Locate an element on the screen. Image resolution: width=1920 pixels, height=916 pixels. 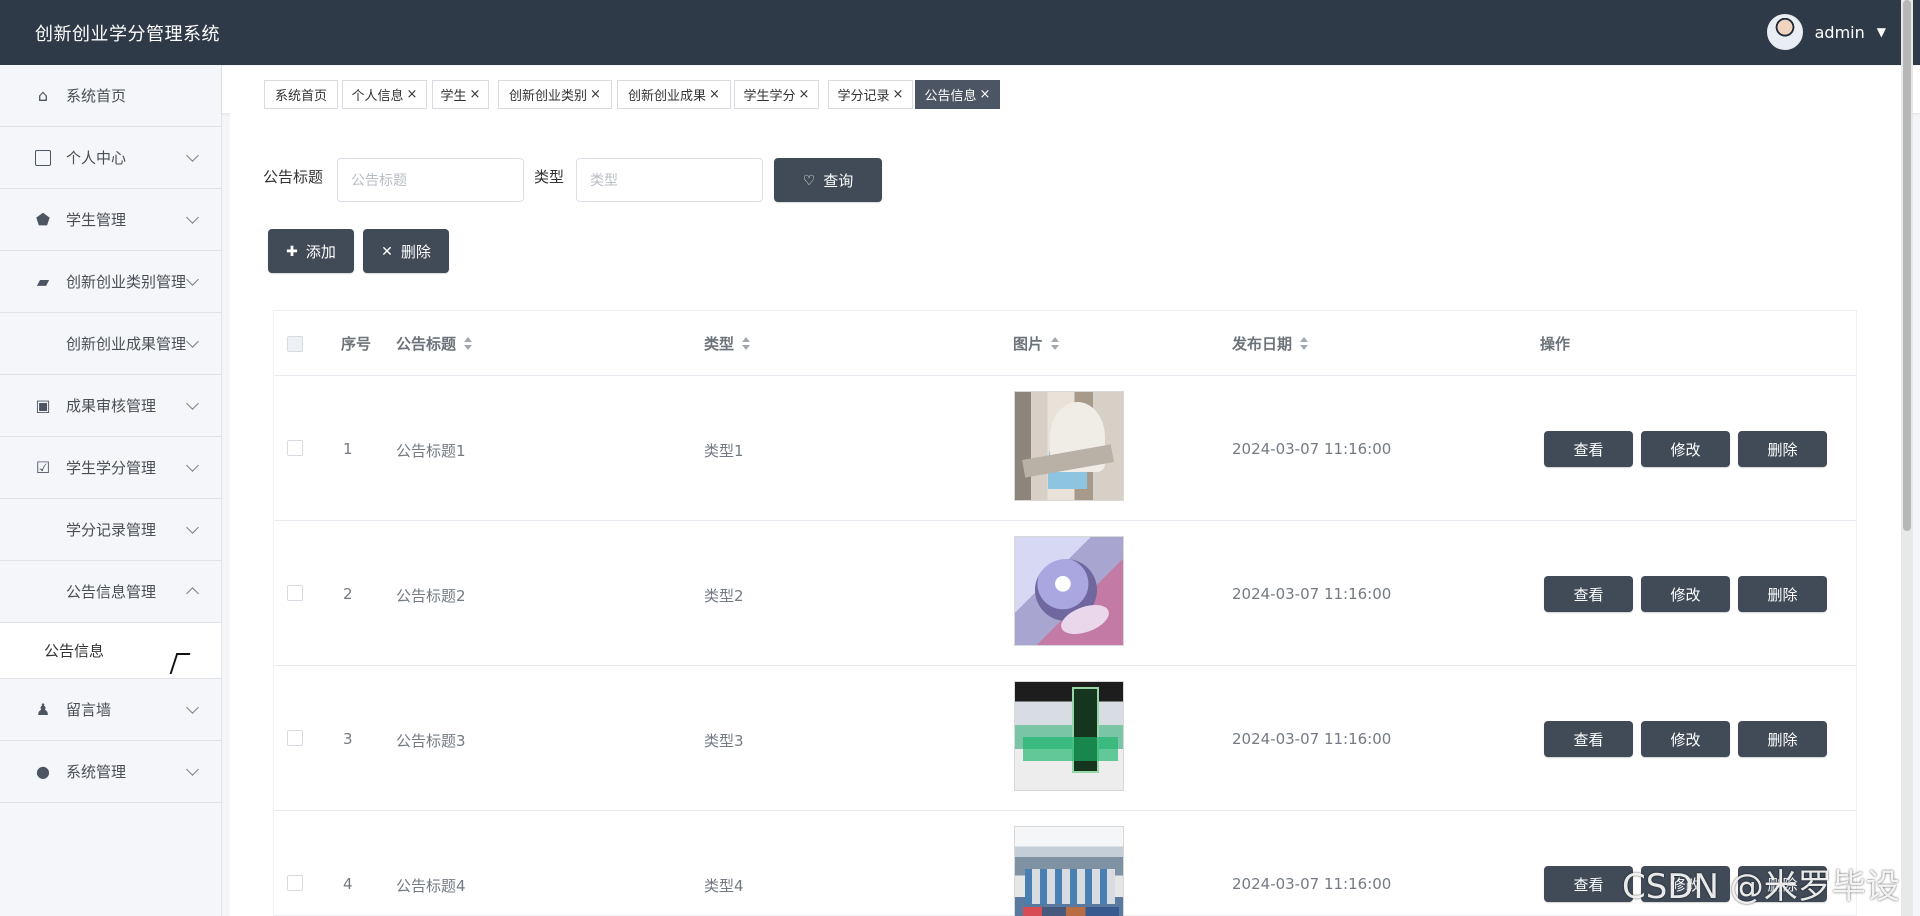
row-date: 2024-03-07 11:16:00 is located at coordinates (1312, 884).